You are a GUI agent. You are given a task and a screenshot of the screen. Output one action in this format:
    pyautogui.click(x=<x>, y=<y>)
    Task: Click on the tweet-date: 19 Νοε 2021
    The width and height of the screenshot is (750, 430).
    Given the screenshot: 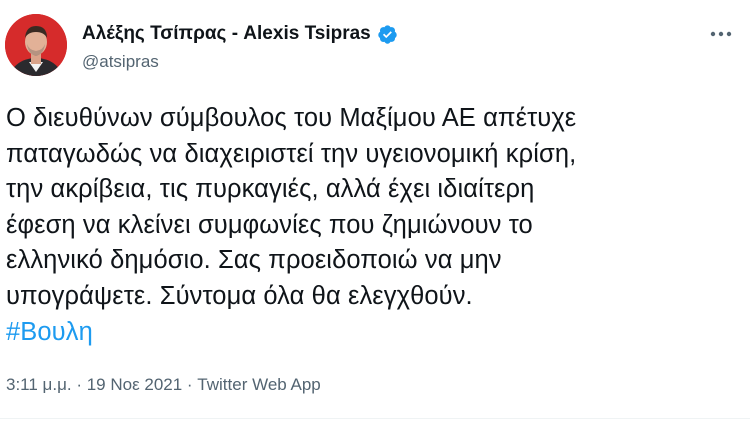 What is the action you would take?
    pyautogui.click(x=134, y=384)
    